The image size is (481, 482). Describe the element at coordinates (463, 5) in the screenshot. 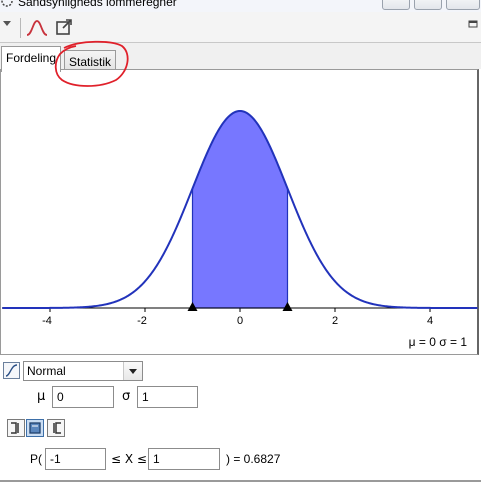

I see `close-button` at that location.